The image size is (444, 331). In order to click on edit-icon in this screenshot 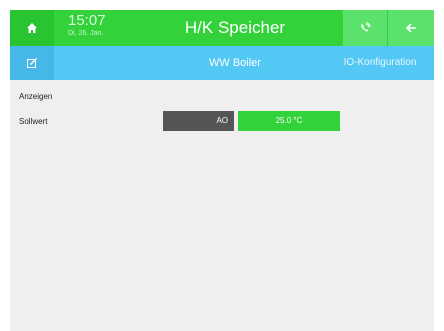, I will do `click(32, 63)`.